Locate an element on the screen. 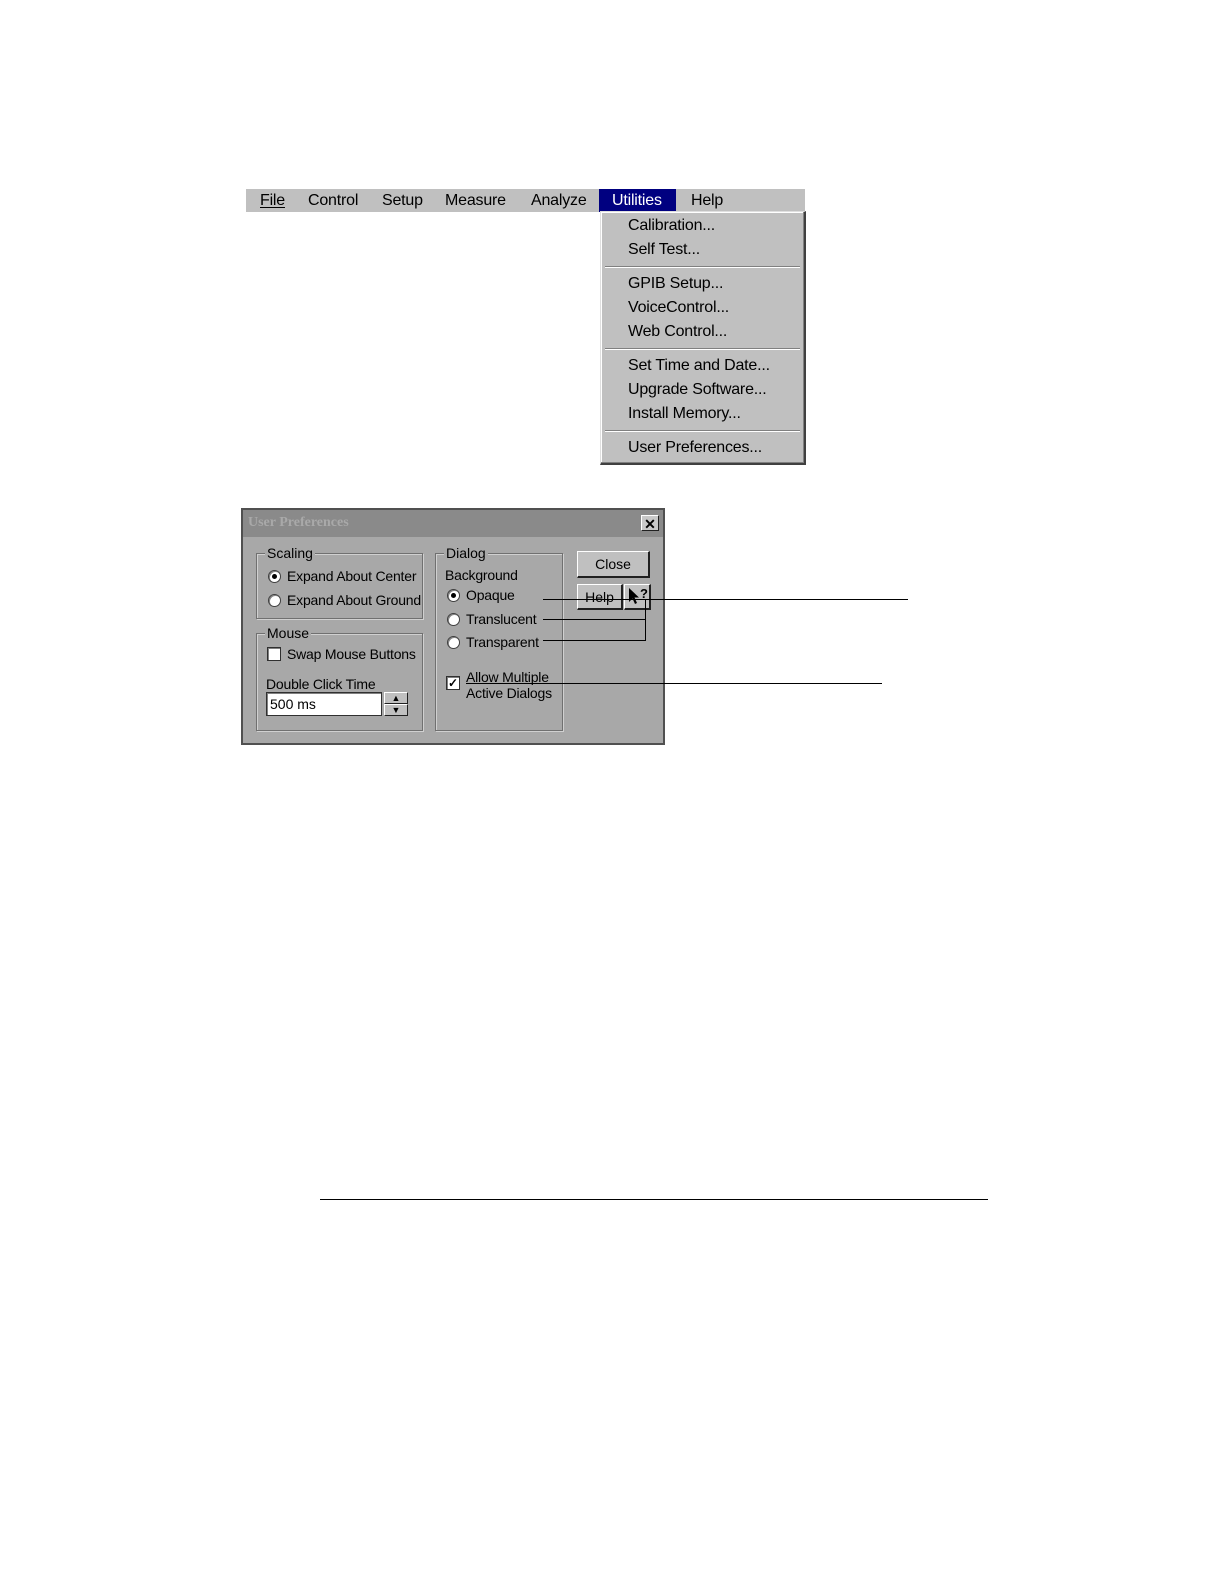 The width and height of the screenshot is (1224, 1582). checkmark-icon: ✓ is located at coordinates (453, 683).